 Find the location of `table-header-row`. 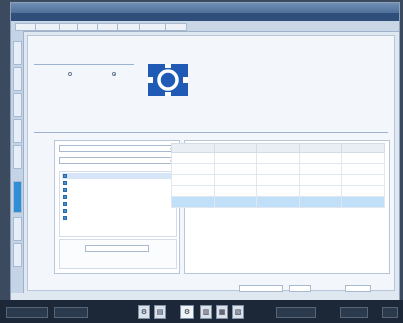

table-header-row is located at coordinates (278, 148).